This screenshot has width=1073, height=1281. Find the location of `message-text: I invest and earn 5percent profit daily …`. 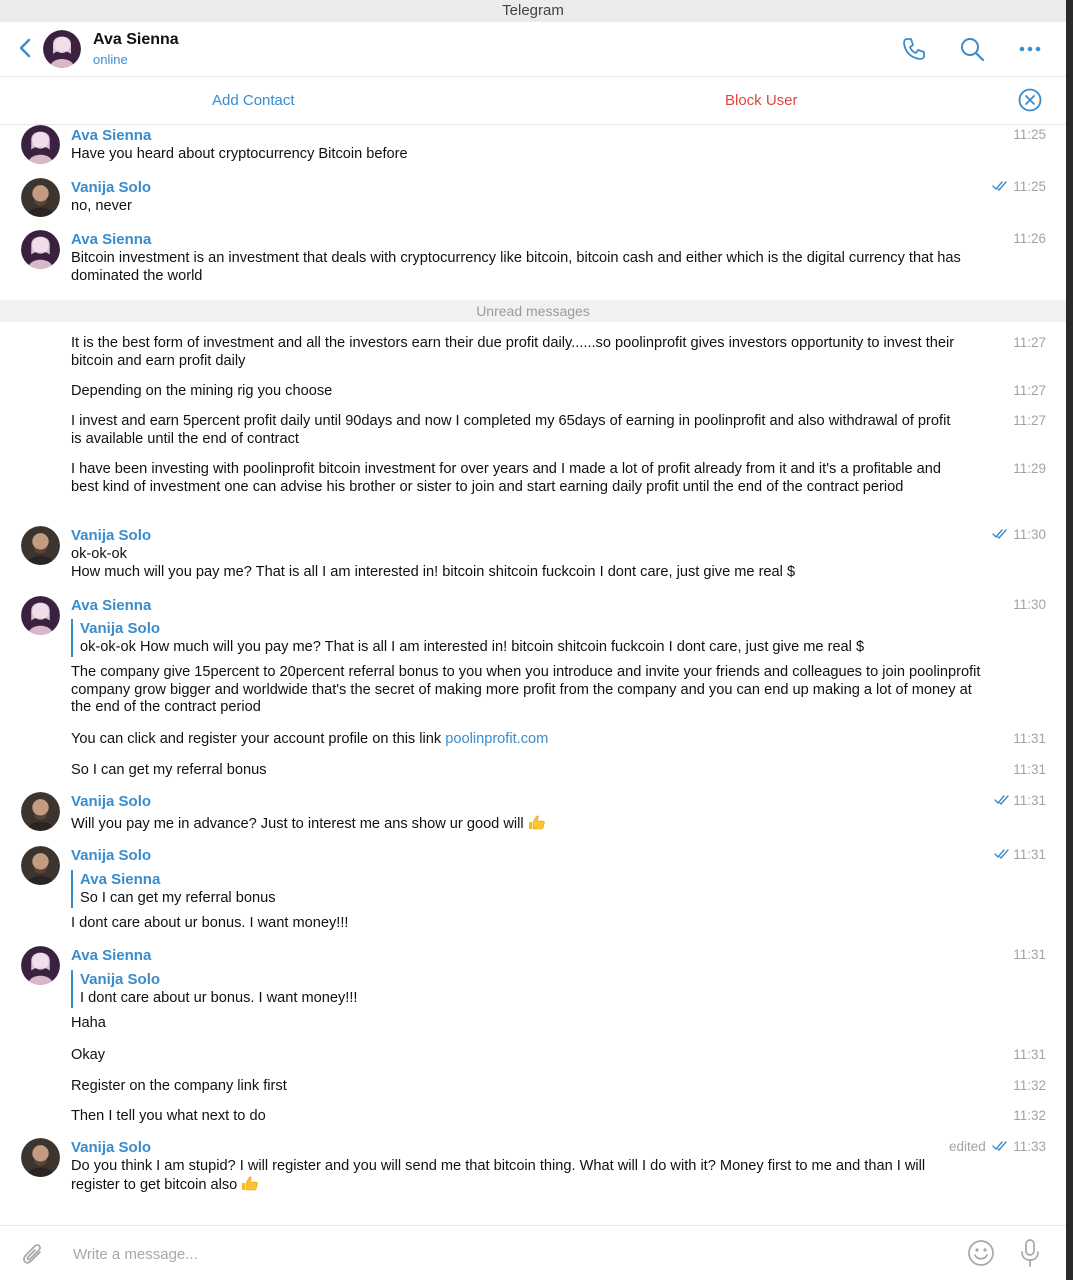

message-text: I invest and earn 5percent profit daily … is located at coordinates (511, 430).